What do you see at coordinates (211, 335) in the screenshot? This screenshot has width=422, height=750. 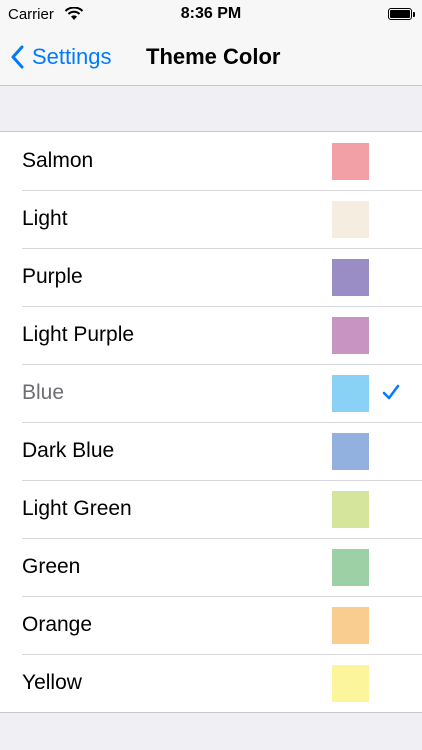 I see `theme-row-light-purple: Light Purple` at bounding box center [211, 335].